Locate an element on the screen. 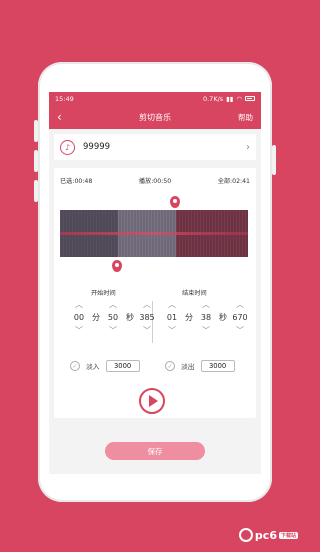  fade-in-row: ✓ 淡入 3000 is located at coordinates (105, 366).